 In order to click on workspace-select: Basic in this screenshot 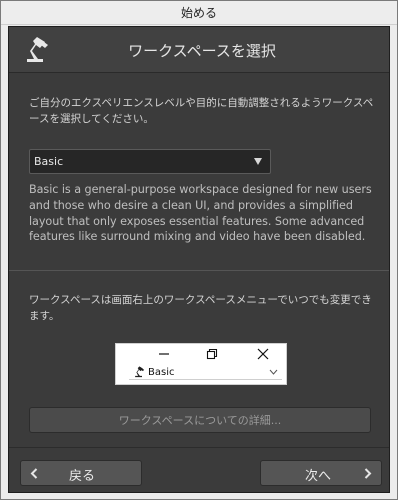, I will do `click(150, 161)`.